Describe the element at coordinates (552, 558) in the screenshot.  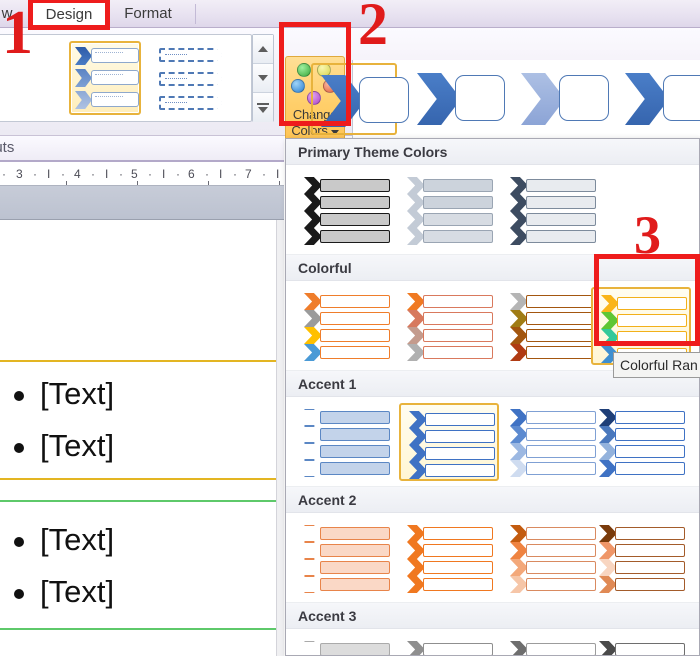
I see `color-thumb-accent2-gradient` at that location.